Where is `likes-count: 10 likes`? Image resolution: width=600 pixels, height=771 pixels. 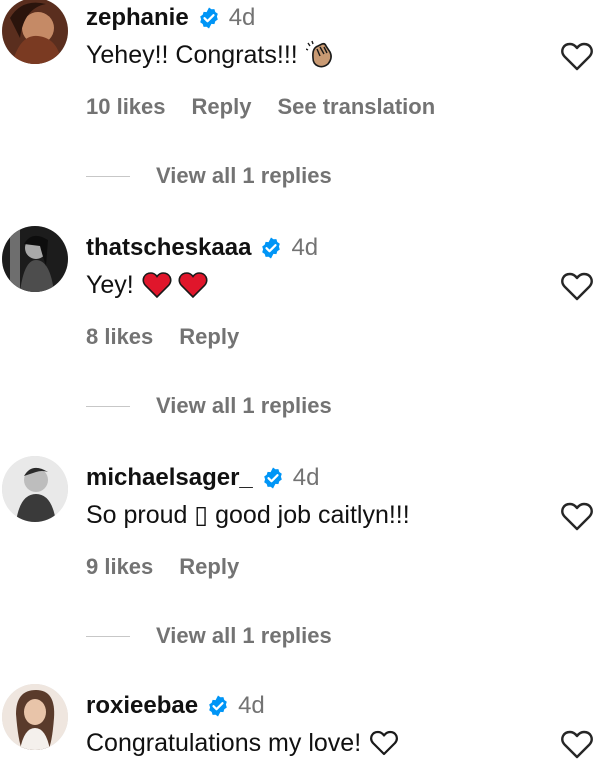 likes-count: 10 likes is located at coordinates (126, 107).